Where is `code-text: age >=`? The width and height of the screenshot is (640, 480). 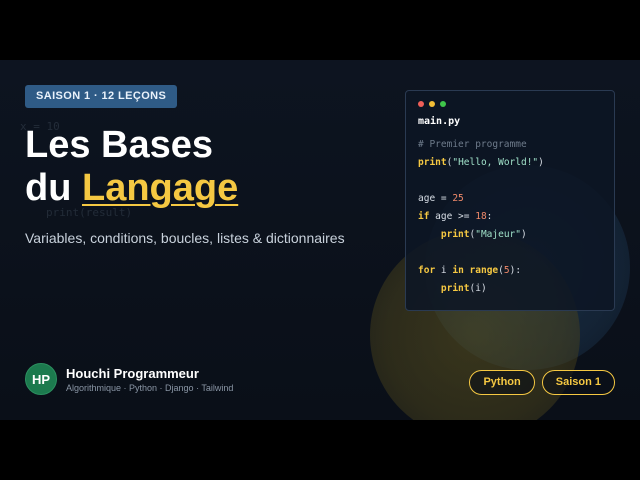 code-text: age >= is located at coordinates (452, 216).